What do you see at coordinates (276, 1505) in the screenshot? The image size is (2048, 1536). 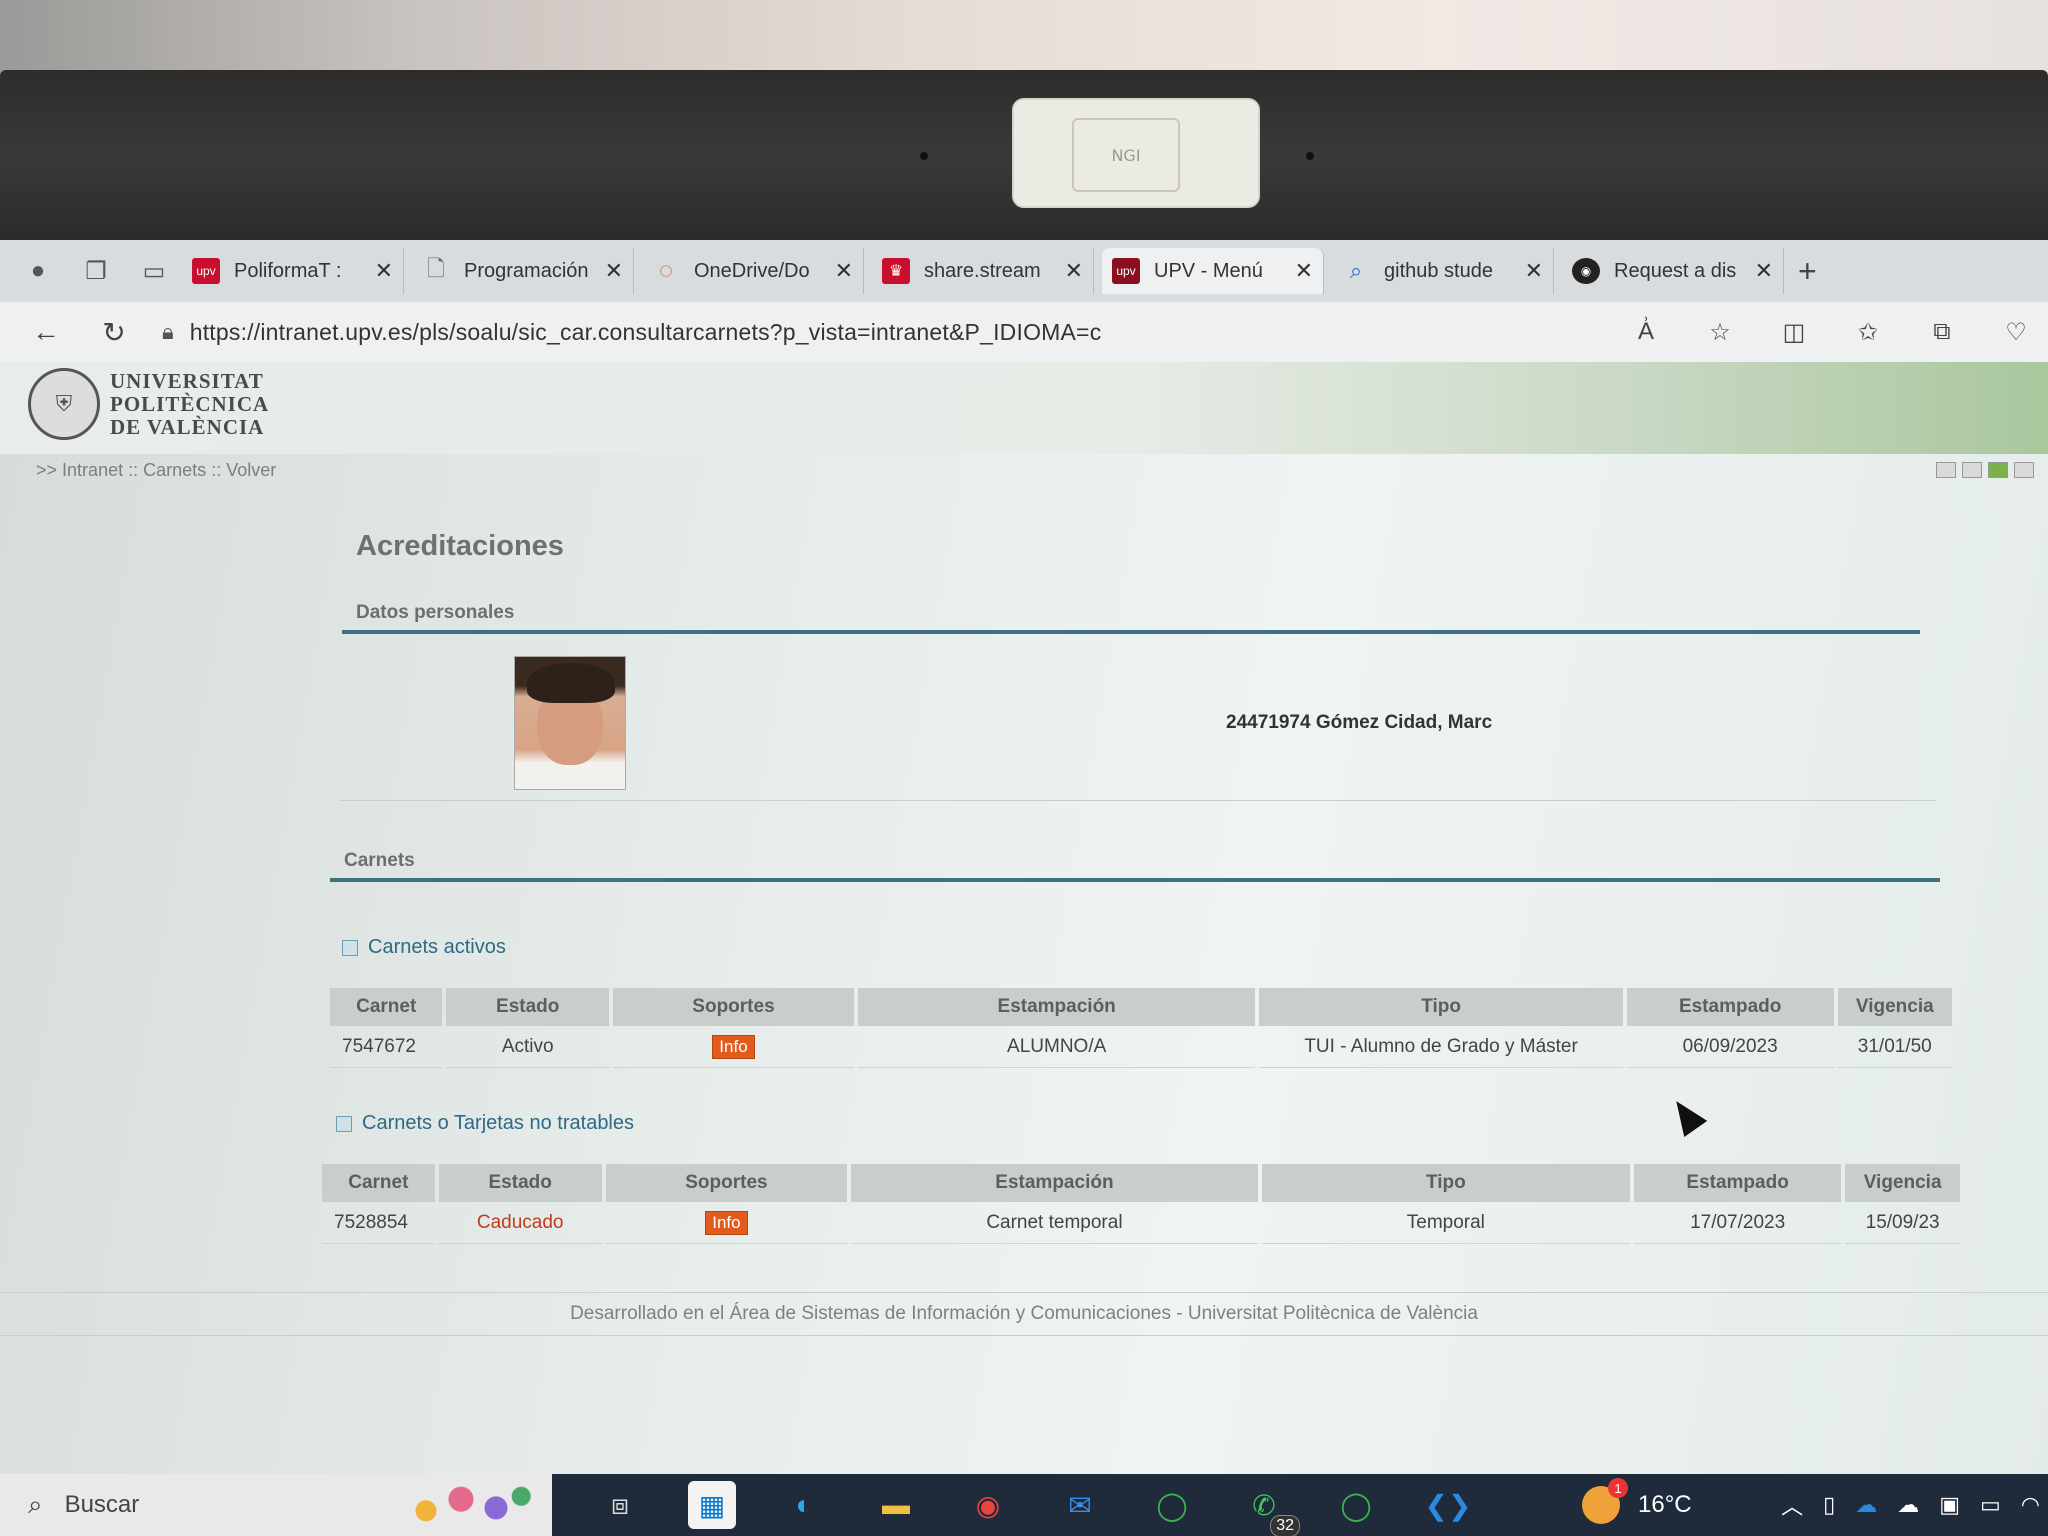 I see `taskbar-search: ⌕ Buscar` at bounding box center [276, 1505].